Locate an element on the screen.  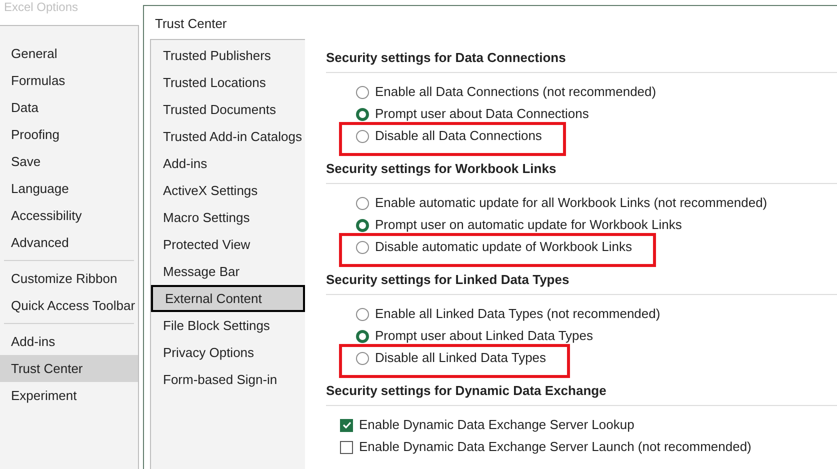
nav-item: Form-based Sign-in is located at coordinates (228, 379).